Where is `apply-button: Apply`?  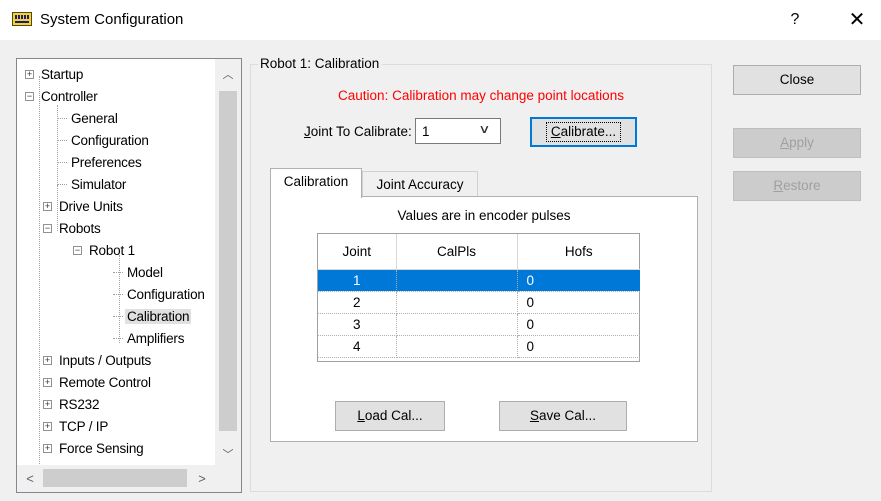 apply-button: Apply is located at coordinates (797, 143).